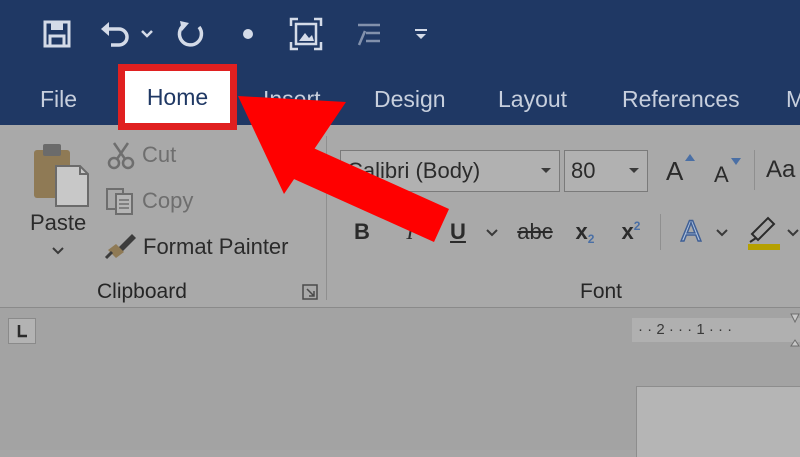 The height and width of the screenshot is (457, 800). I want to click on underline-button: U, so click(458, 232).